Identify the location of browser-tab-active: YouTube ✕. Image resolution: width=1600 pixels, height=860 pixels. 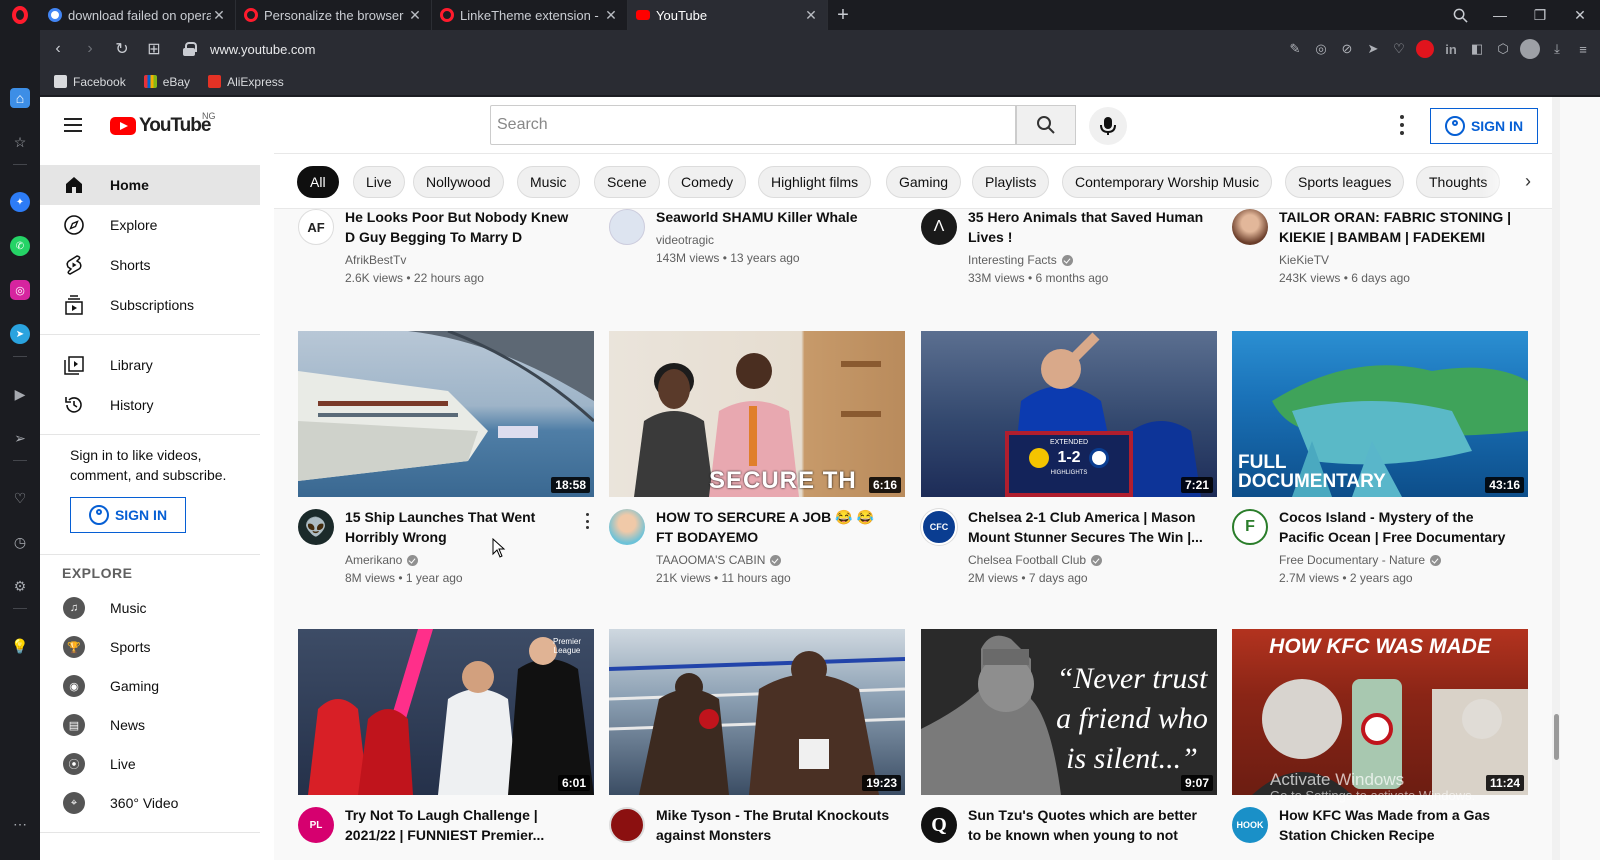
(728, 15).